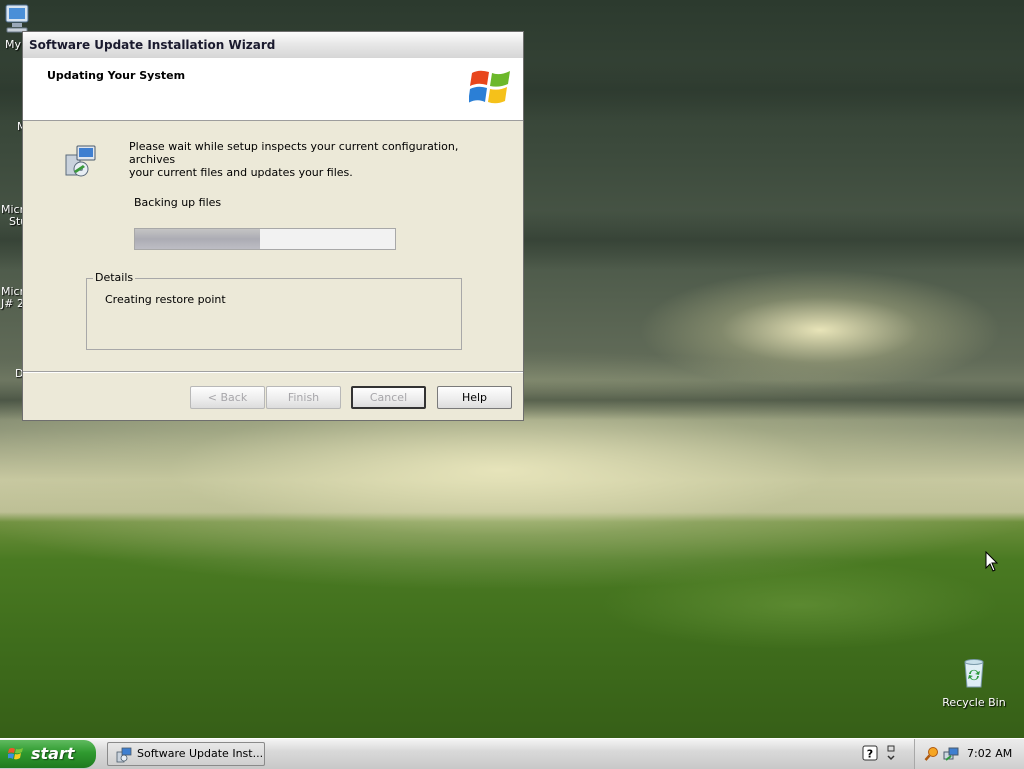 The width and height of the screenshot is (1024, 769). I want to click on desktop-icon-label-partial: J# 2, so click(12, 303).